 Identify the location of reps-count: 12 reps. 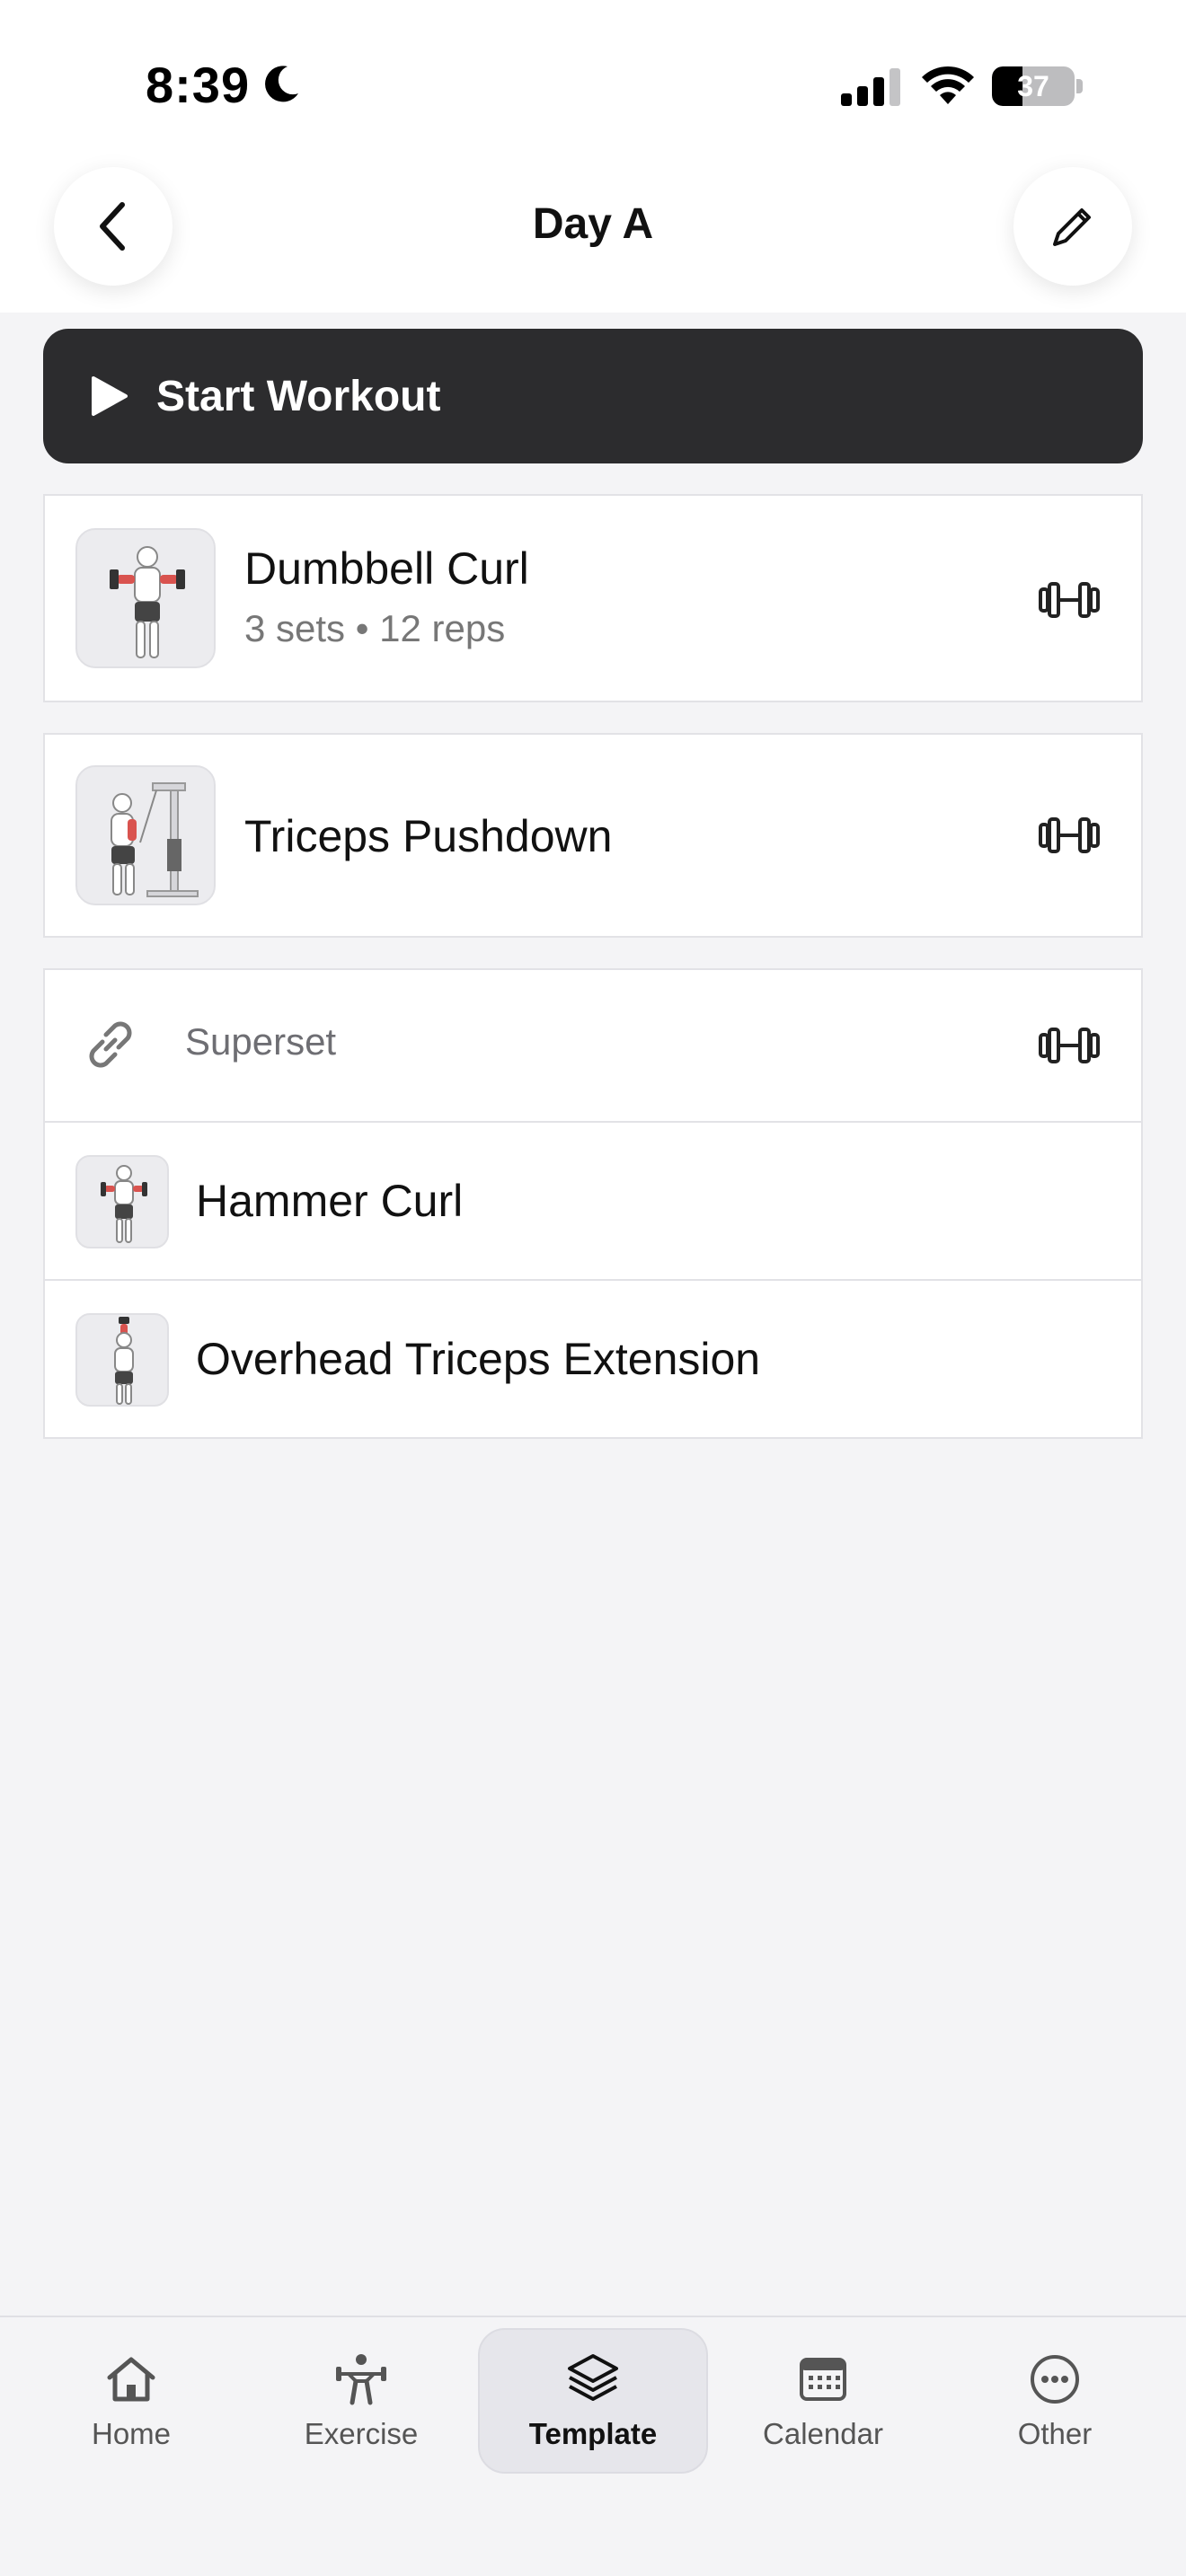
(442, 628).